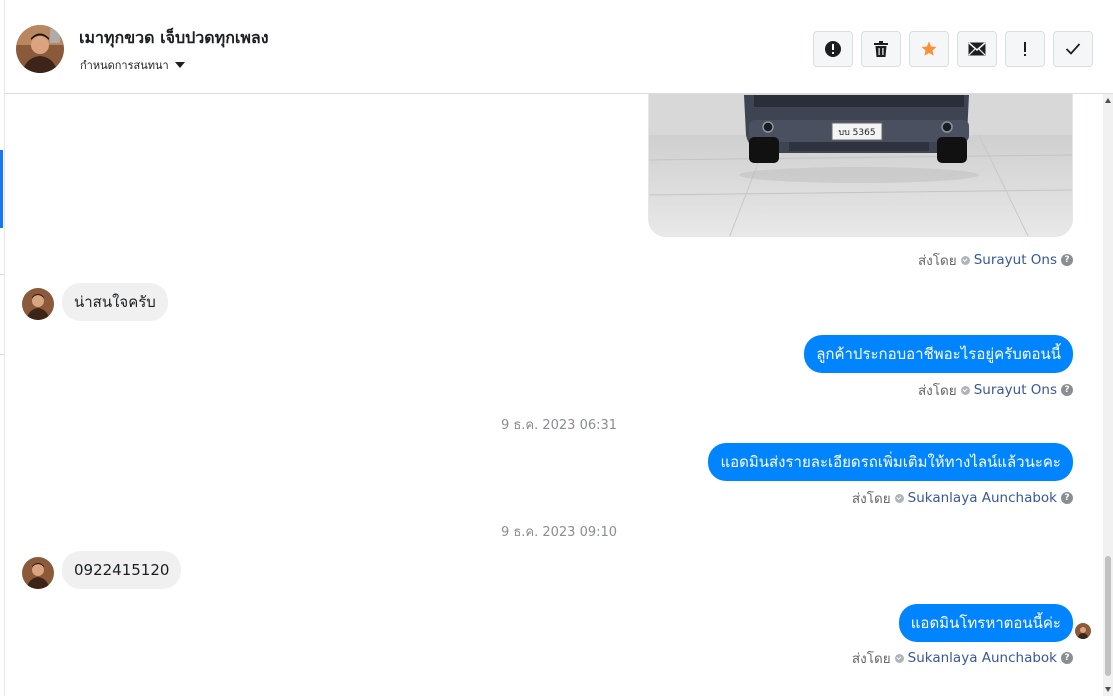 This screenshot has width=1113, height=696. Describe the element at coordinates (1083, 631) in the screenshot. I see `seen-by-avatar` at that location.